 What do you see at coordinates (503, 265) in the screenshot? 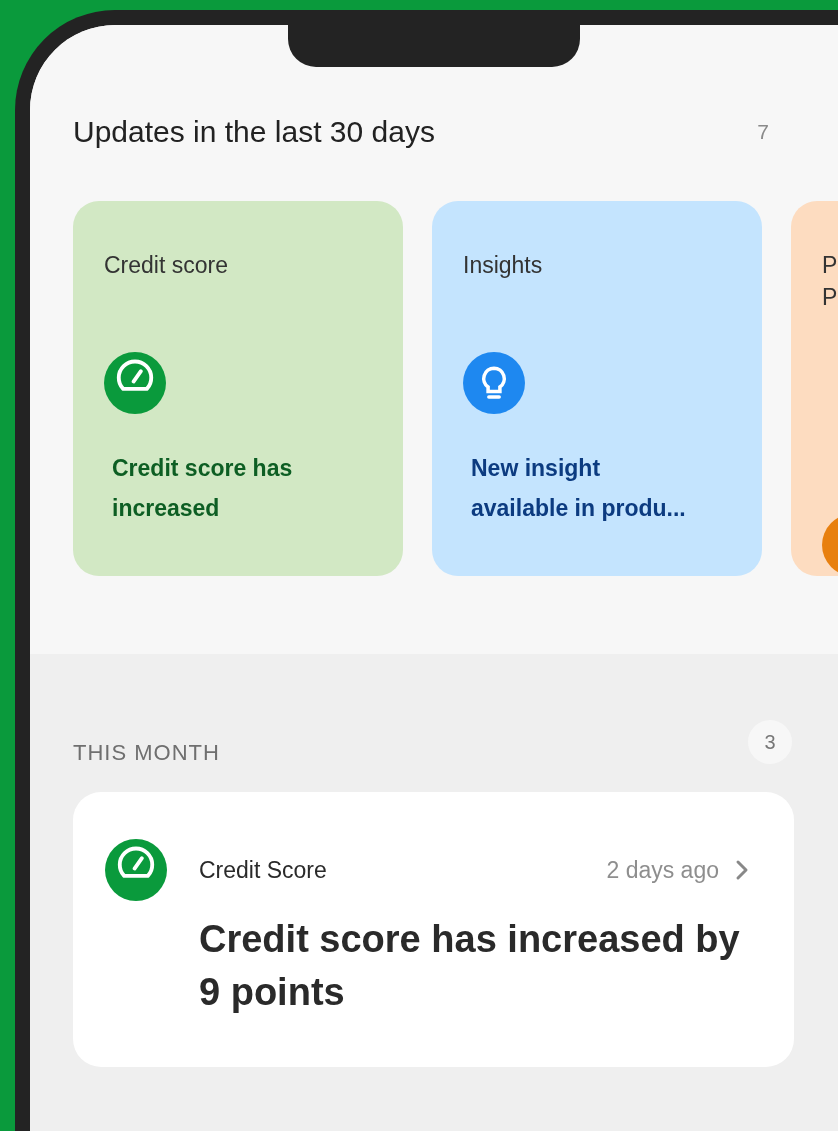
I see `card-title: Insights` at bounding box center [503, 265].